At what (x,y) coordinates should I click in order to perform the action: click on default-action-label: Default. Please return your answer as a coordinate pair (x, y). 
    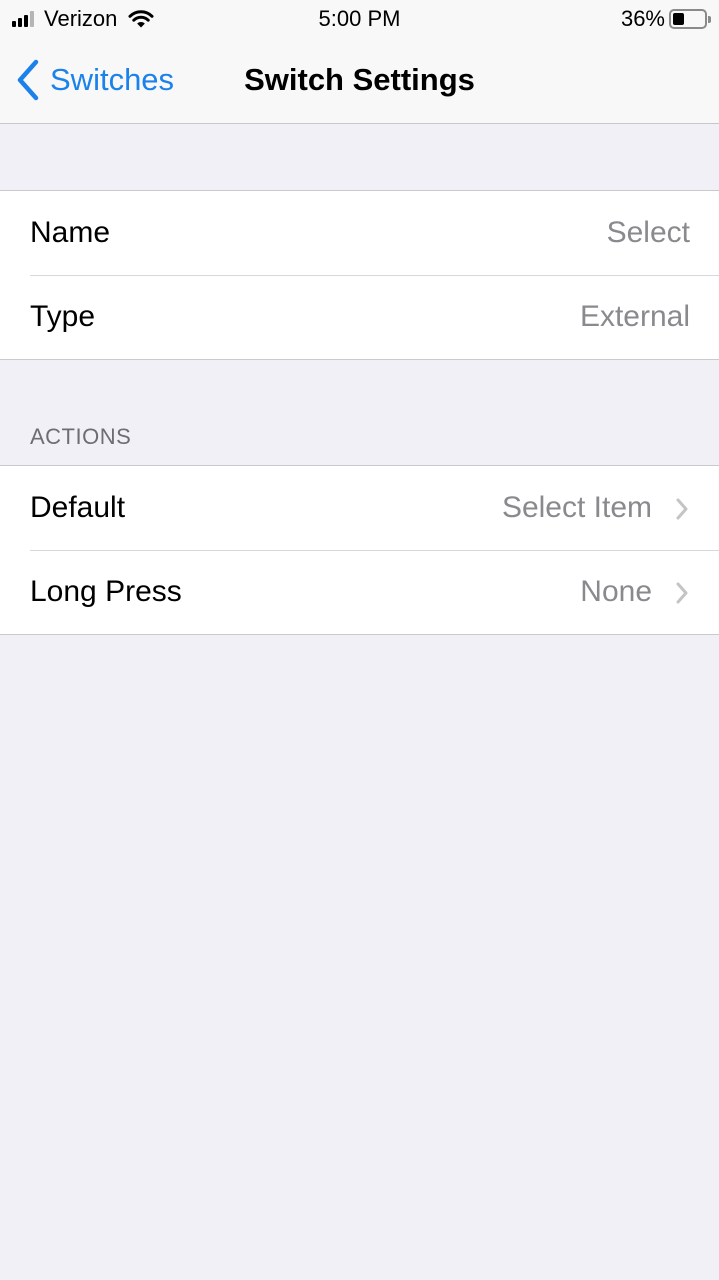
    Looking at the image, I should click on (78, 507).